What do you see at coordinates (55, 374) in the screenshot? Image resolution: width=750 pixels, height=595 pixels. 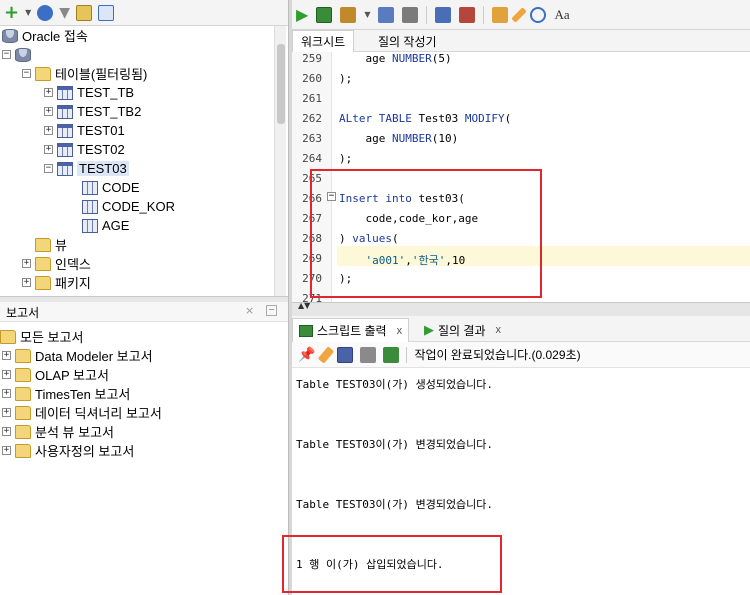 I see `report-item: + OLAP 보고서` at bounding box center [55, 374].